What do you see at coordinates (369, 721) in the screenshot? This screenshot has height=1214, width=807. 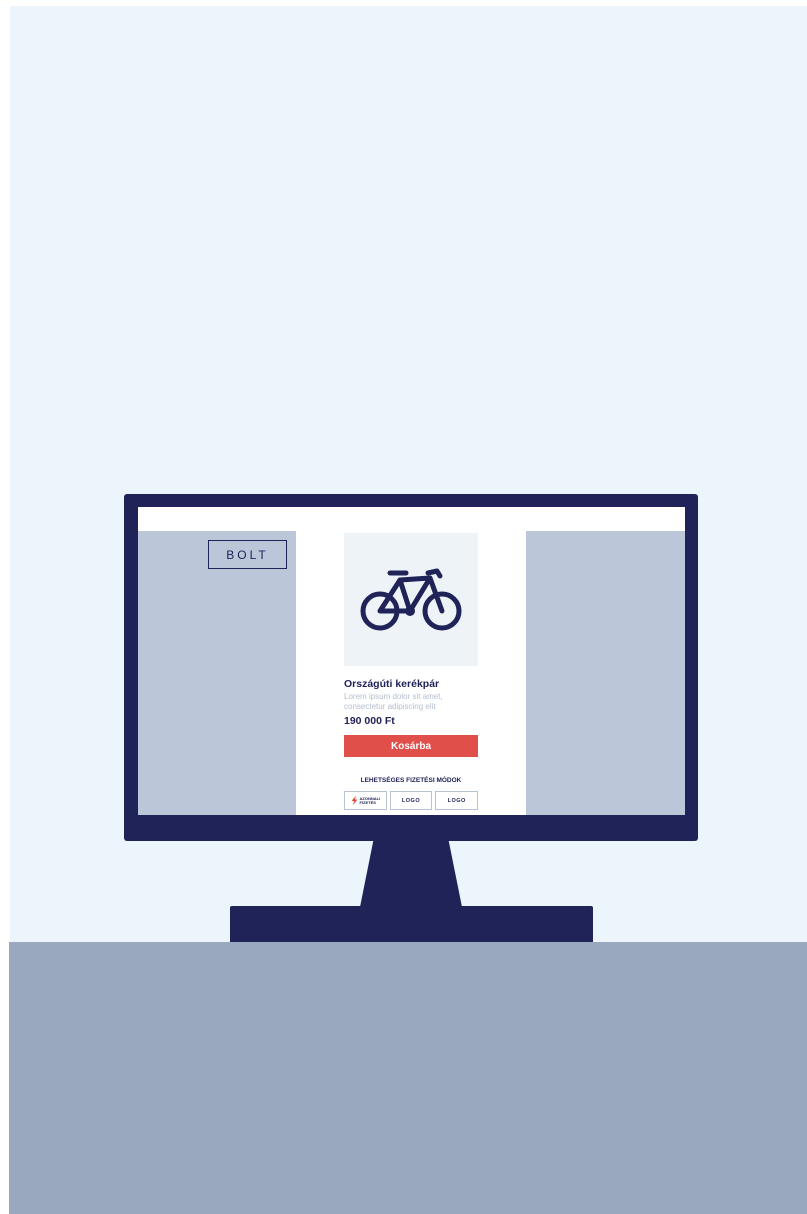 I see `product-price: 190 000 Ft` at bounding box center [369, 721].